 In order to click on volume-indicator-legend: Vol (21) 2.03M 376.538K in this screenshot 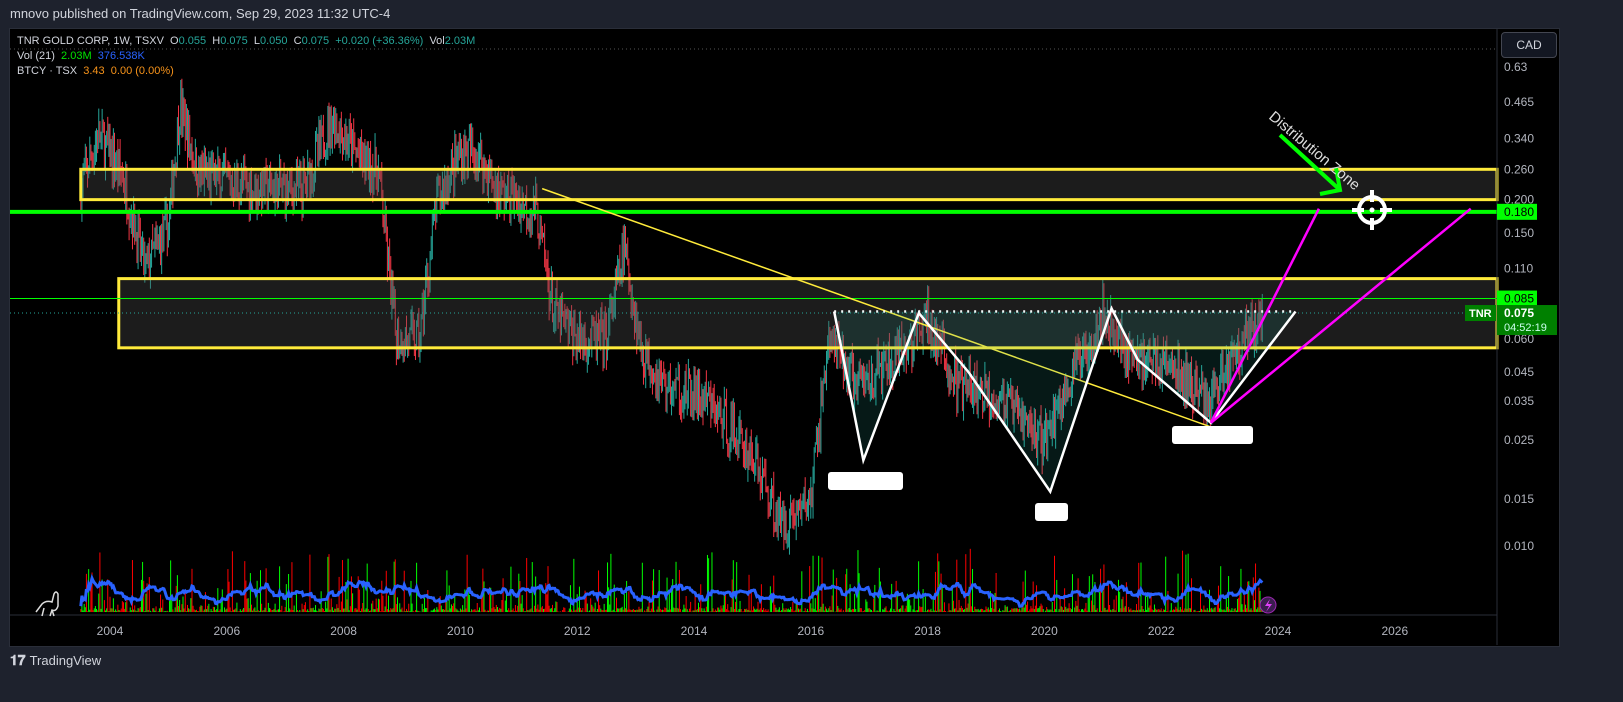, I will do `click(246, 56)`.